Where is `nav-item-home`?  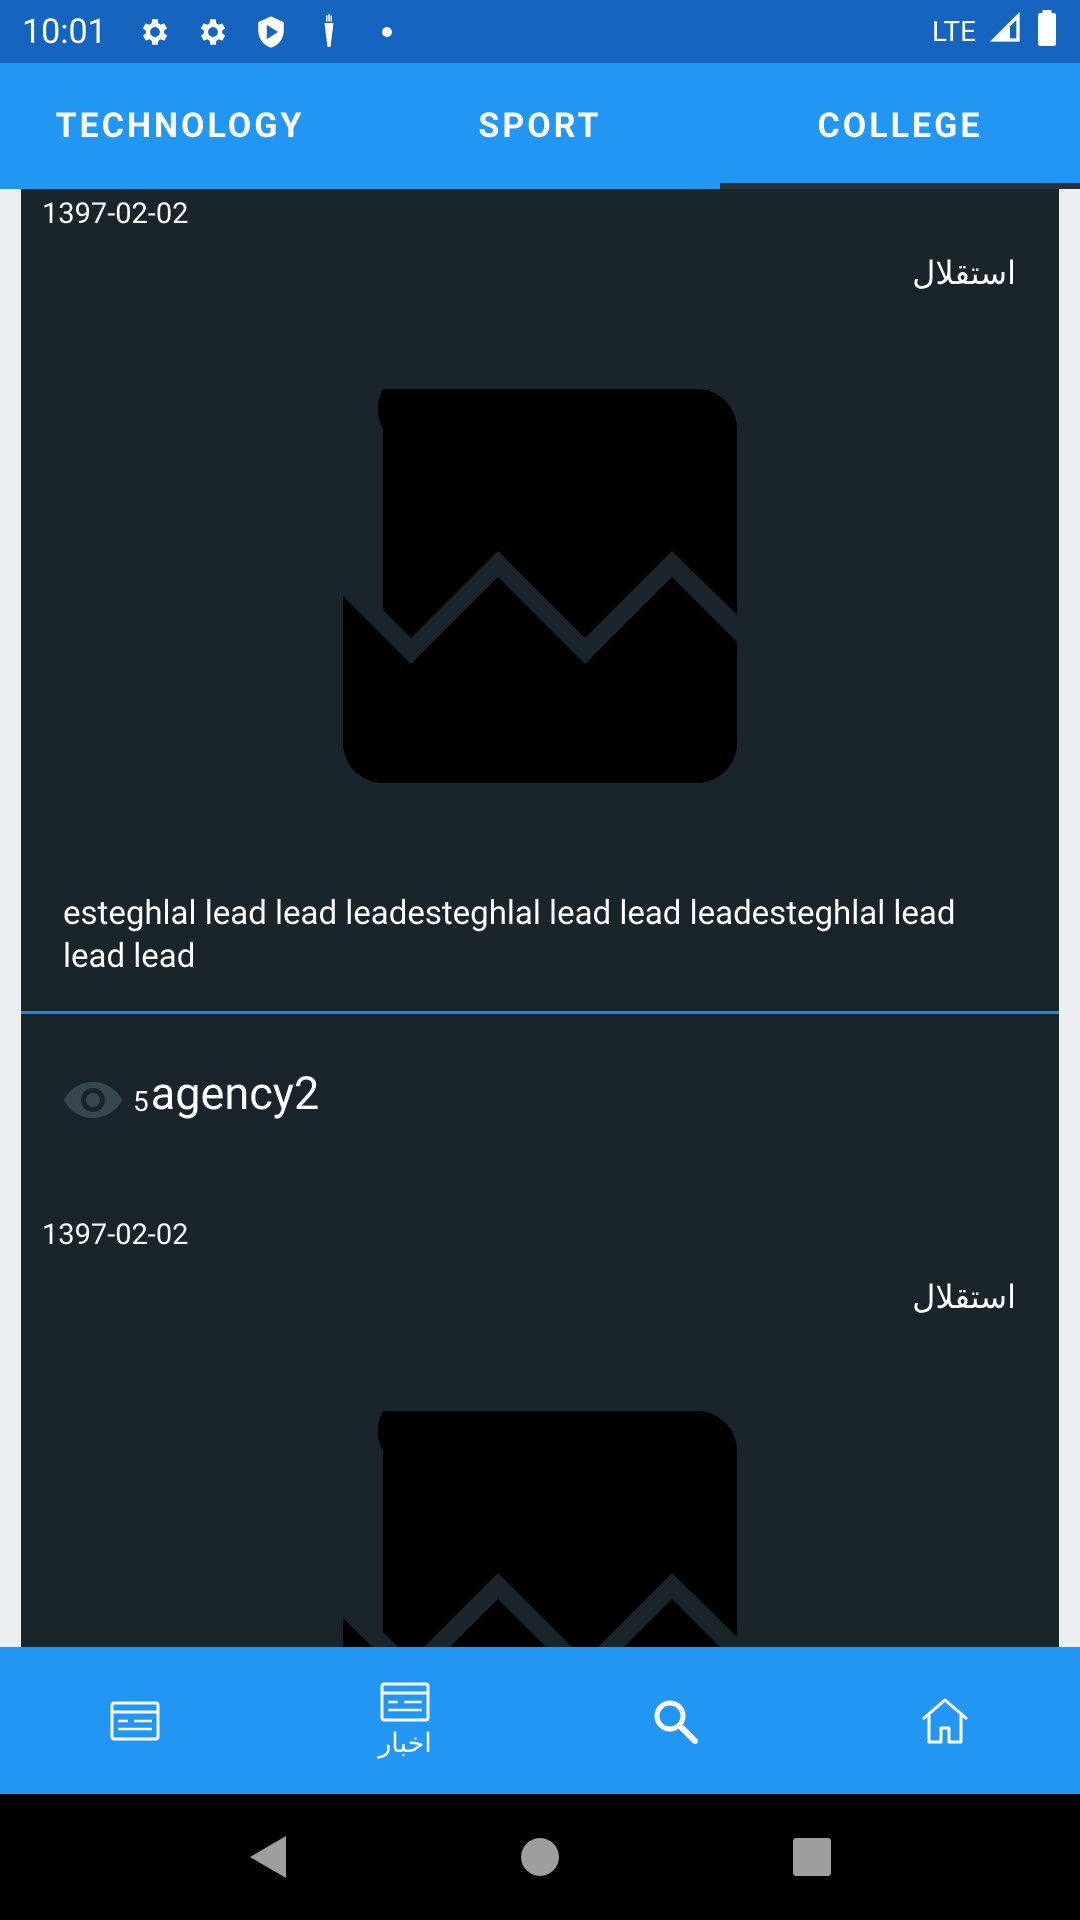
nav-item-home is located at coordinates (945, 1720).